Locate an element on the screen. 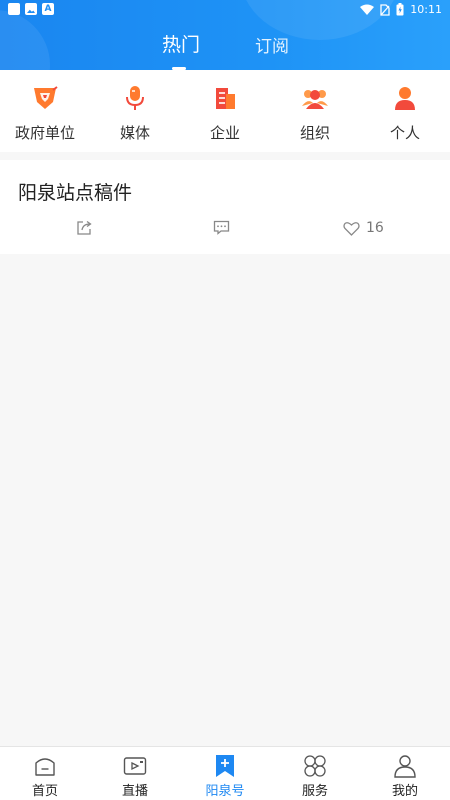  category-government: 政府单位 is located at coordinates (45, 111).